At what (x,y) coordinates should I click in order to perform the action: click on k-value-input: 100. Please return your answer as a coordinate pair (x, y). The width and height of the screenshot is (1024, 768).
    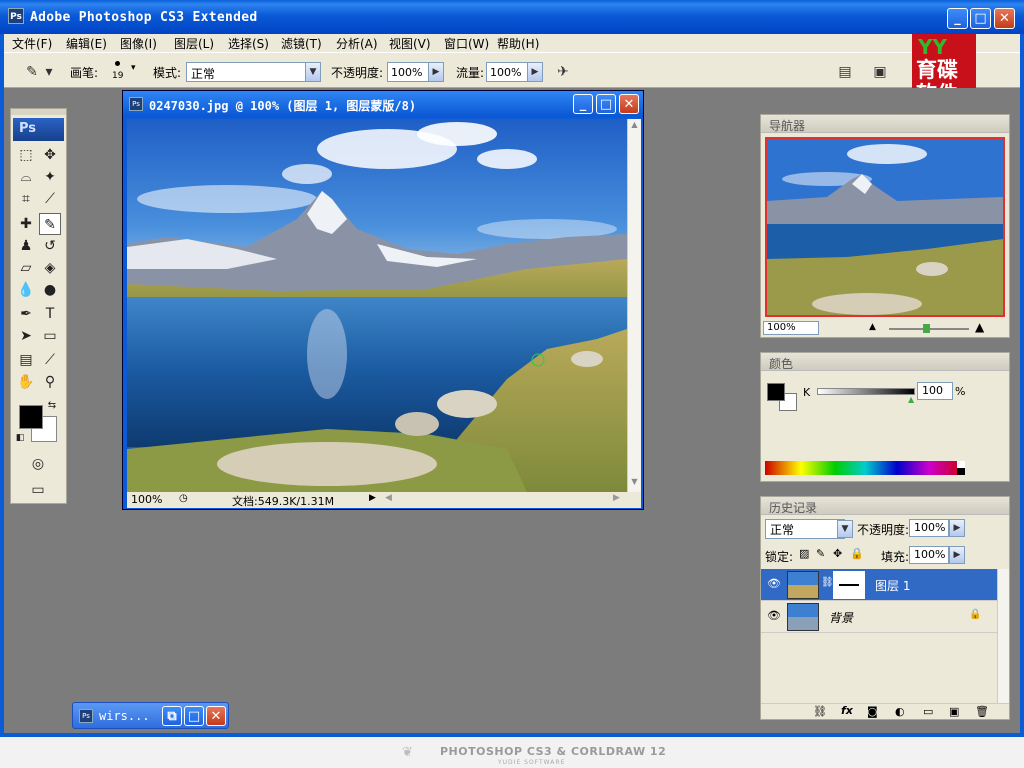
    Looking at the image, I should click on (935, 391).